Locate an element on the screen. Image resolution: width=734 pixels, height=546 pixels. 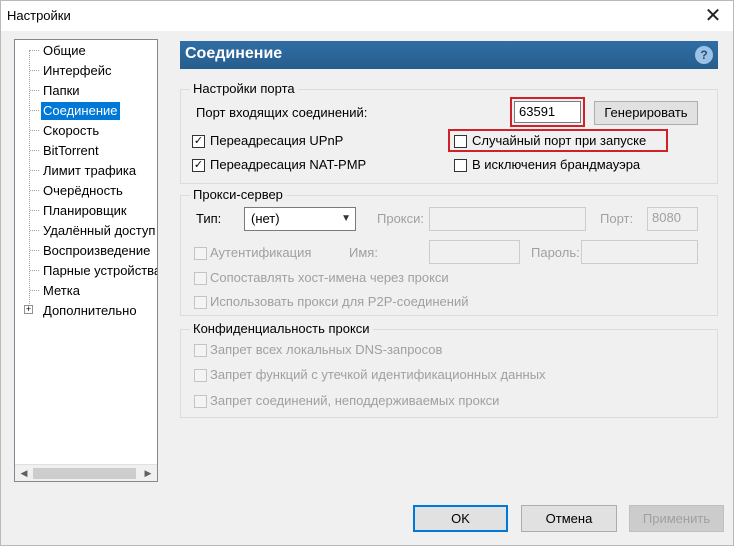
natpmp-label: Переадресация NAT-PMP is located at coordinates (288, 164).